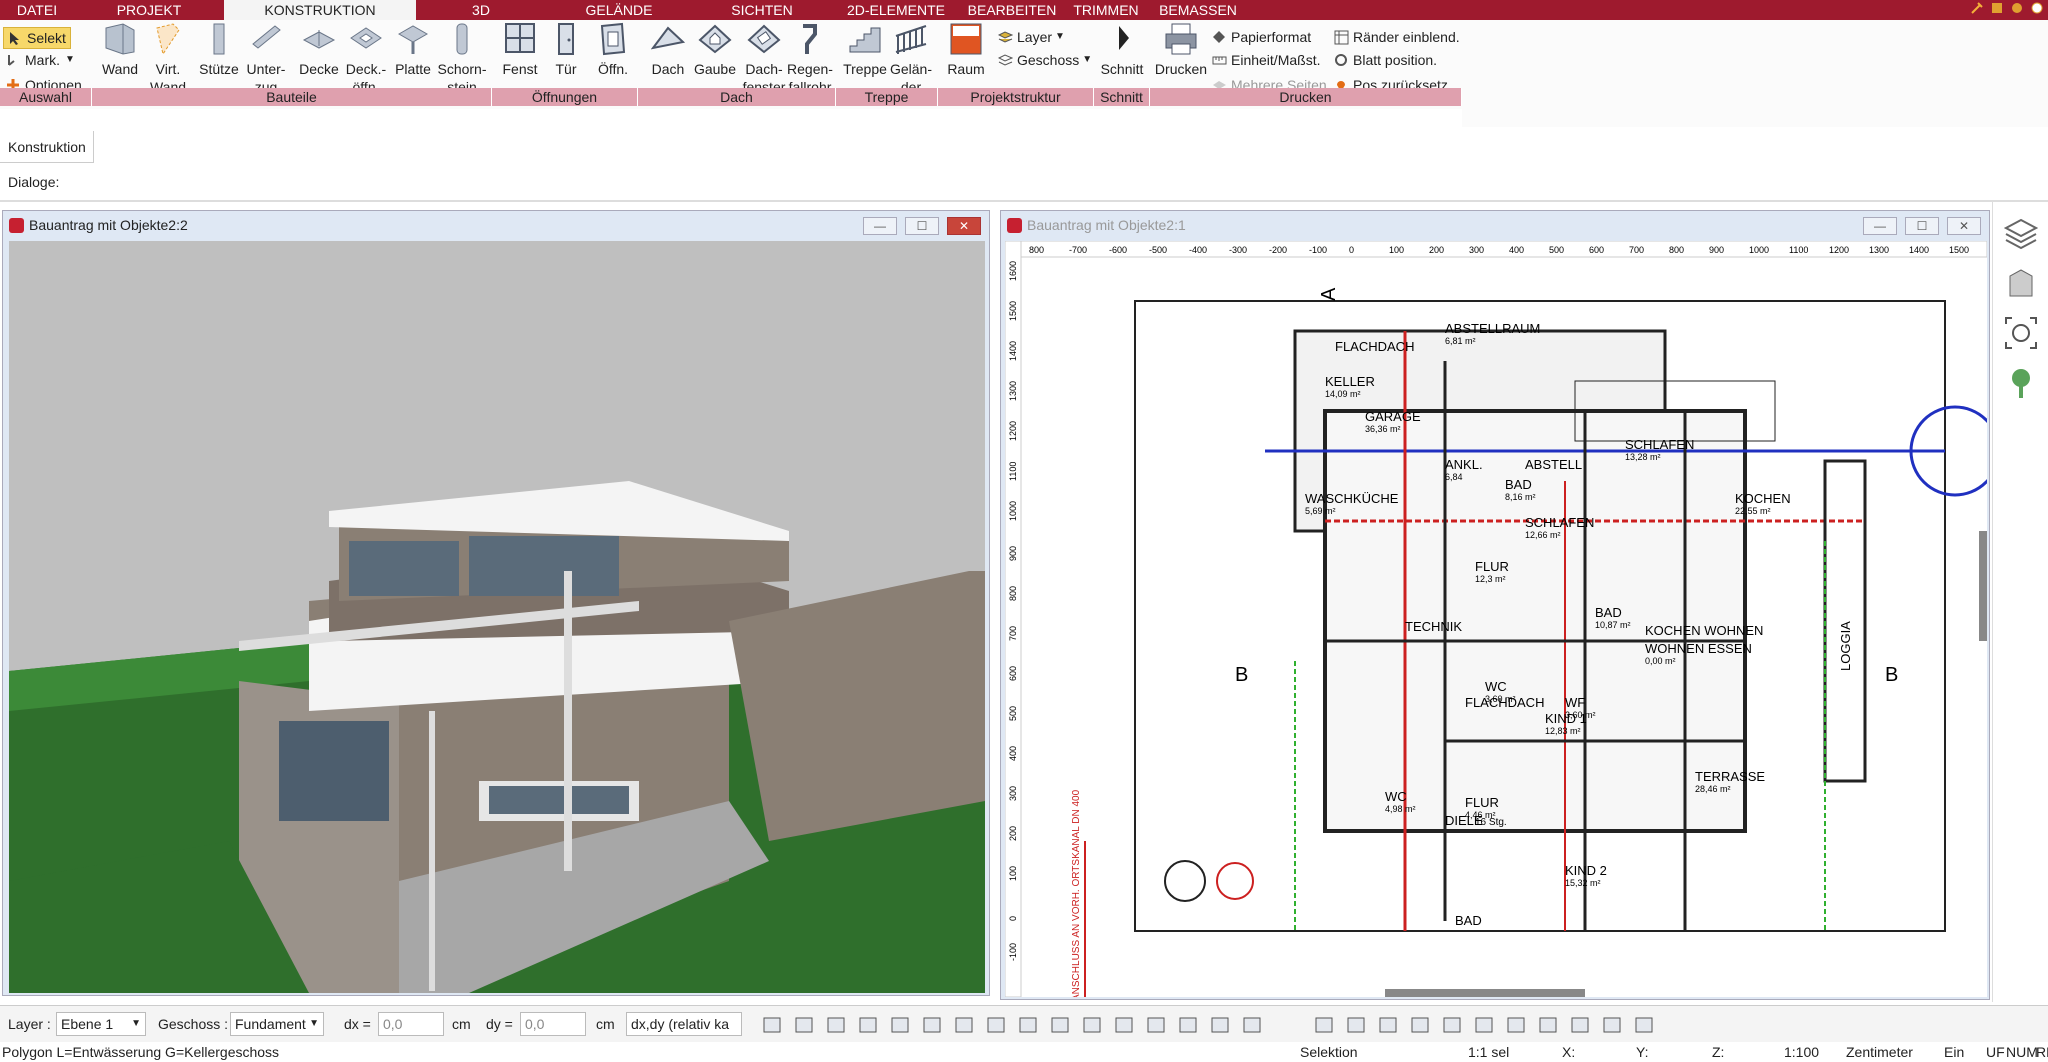  What do you see at coordinates (1385, 60) in the screenshot?
I see `blatt-position-button: Blatt position.` at bounding box center [1385, 60].